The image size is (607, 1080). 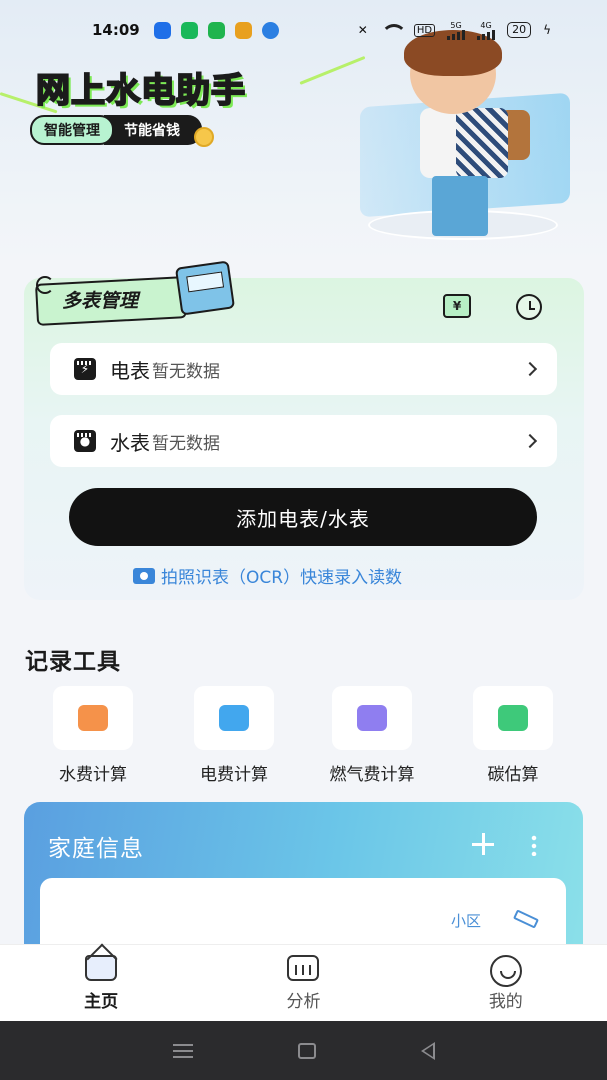 I want to click on add-meter-button: 添加电表/水表, so click(x=303, y=517).